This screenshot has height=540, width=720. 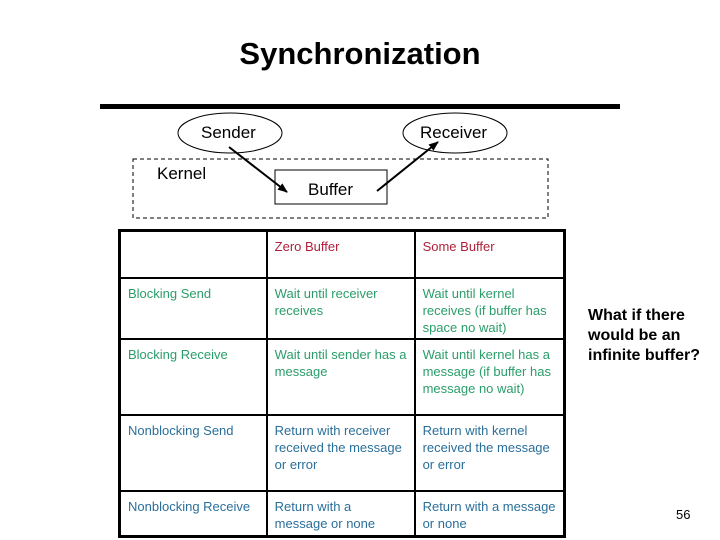 I want to click on row-label: Nonblocking Send, so click(x=193, y=452).